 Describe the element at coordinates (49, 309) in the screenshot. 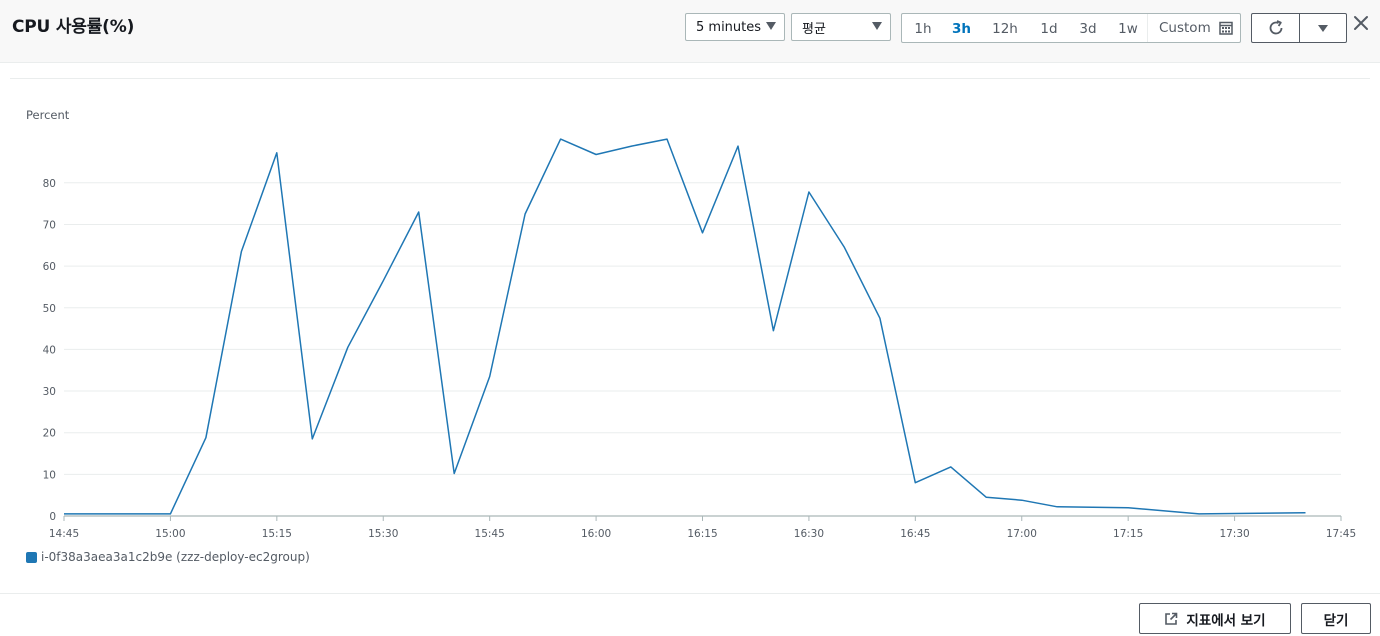

I see `y-tick-label: 50` at that location.